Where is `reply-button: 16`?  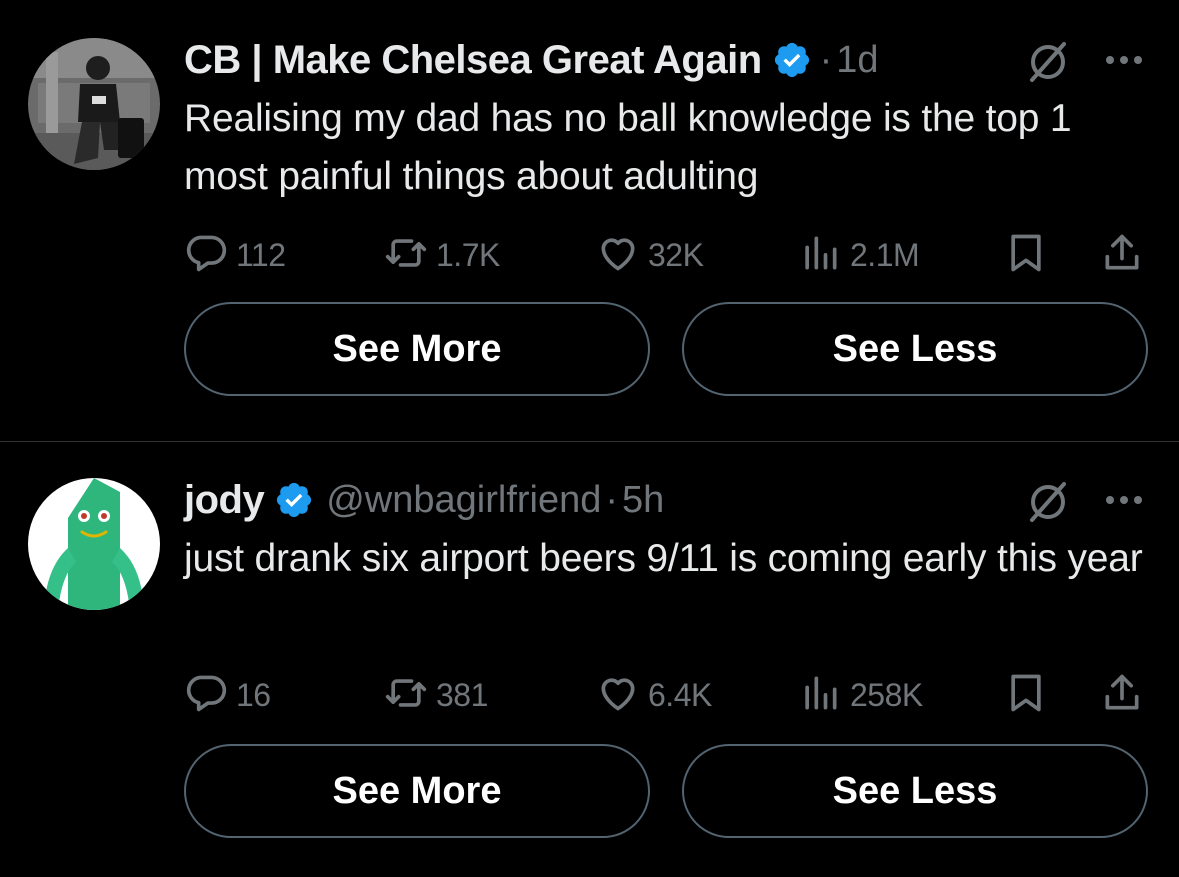
reply-button: 16 is located at coordinates (227, 695).